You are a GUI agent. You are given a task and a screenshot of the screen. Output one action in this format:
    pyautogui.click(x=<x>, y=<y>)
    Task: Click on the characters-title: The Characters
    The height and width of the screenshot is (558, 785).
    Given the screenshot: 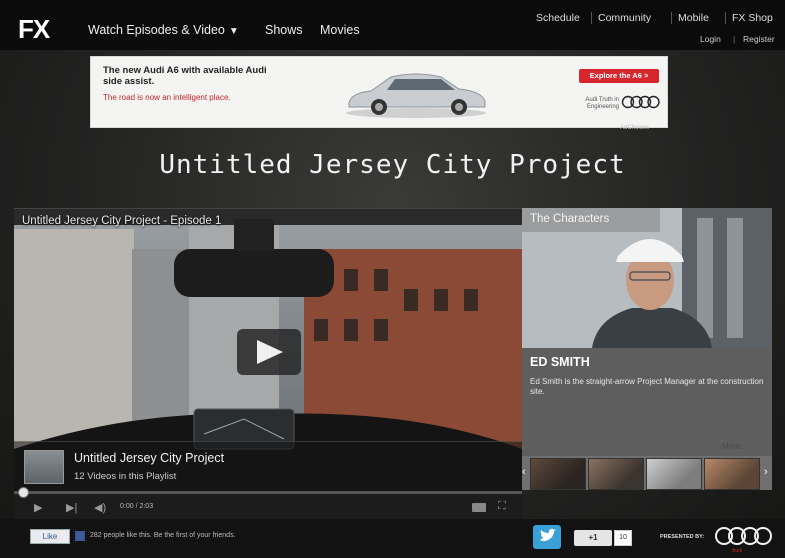 What is the action you would take?
    pyautogui.click(x=570, y=219)
    